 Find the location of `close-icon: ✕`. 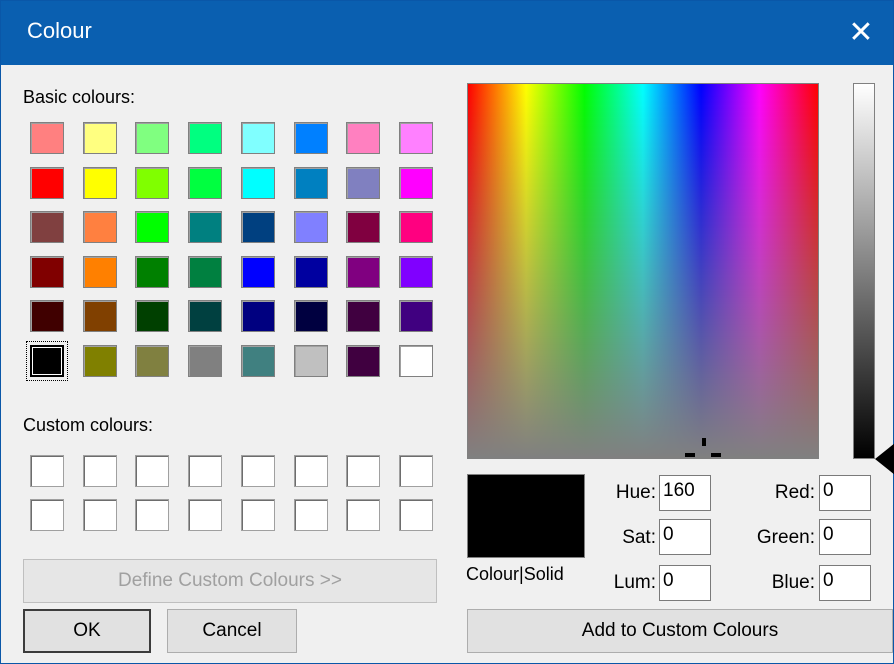

close-icon: ✕ is located at coordinates (861, 32).